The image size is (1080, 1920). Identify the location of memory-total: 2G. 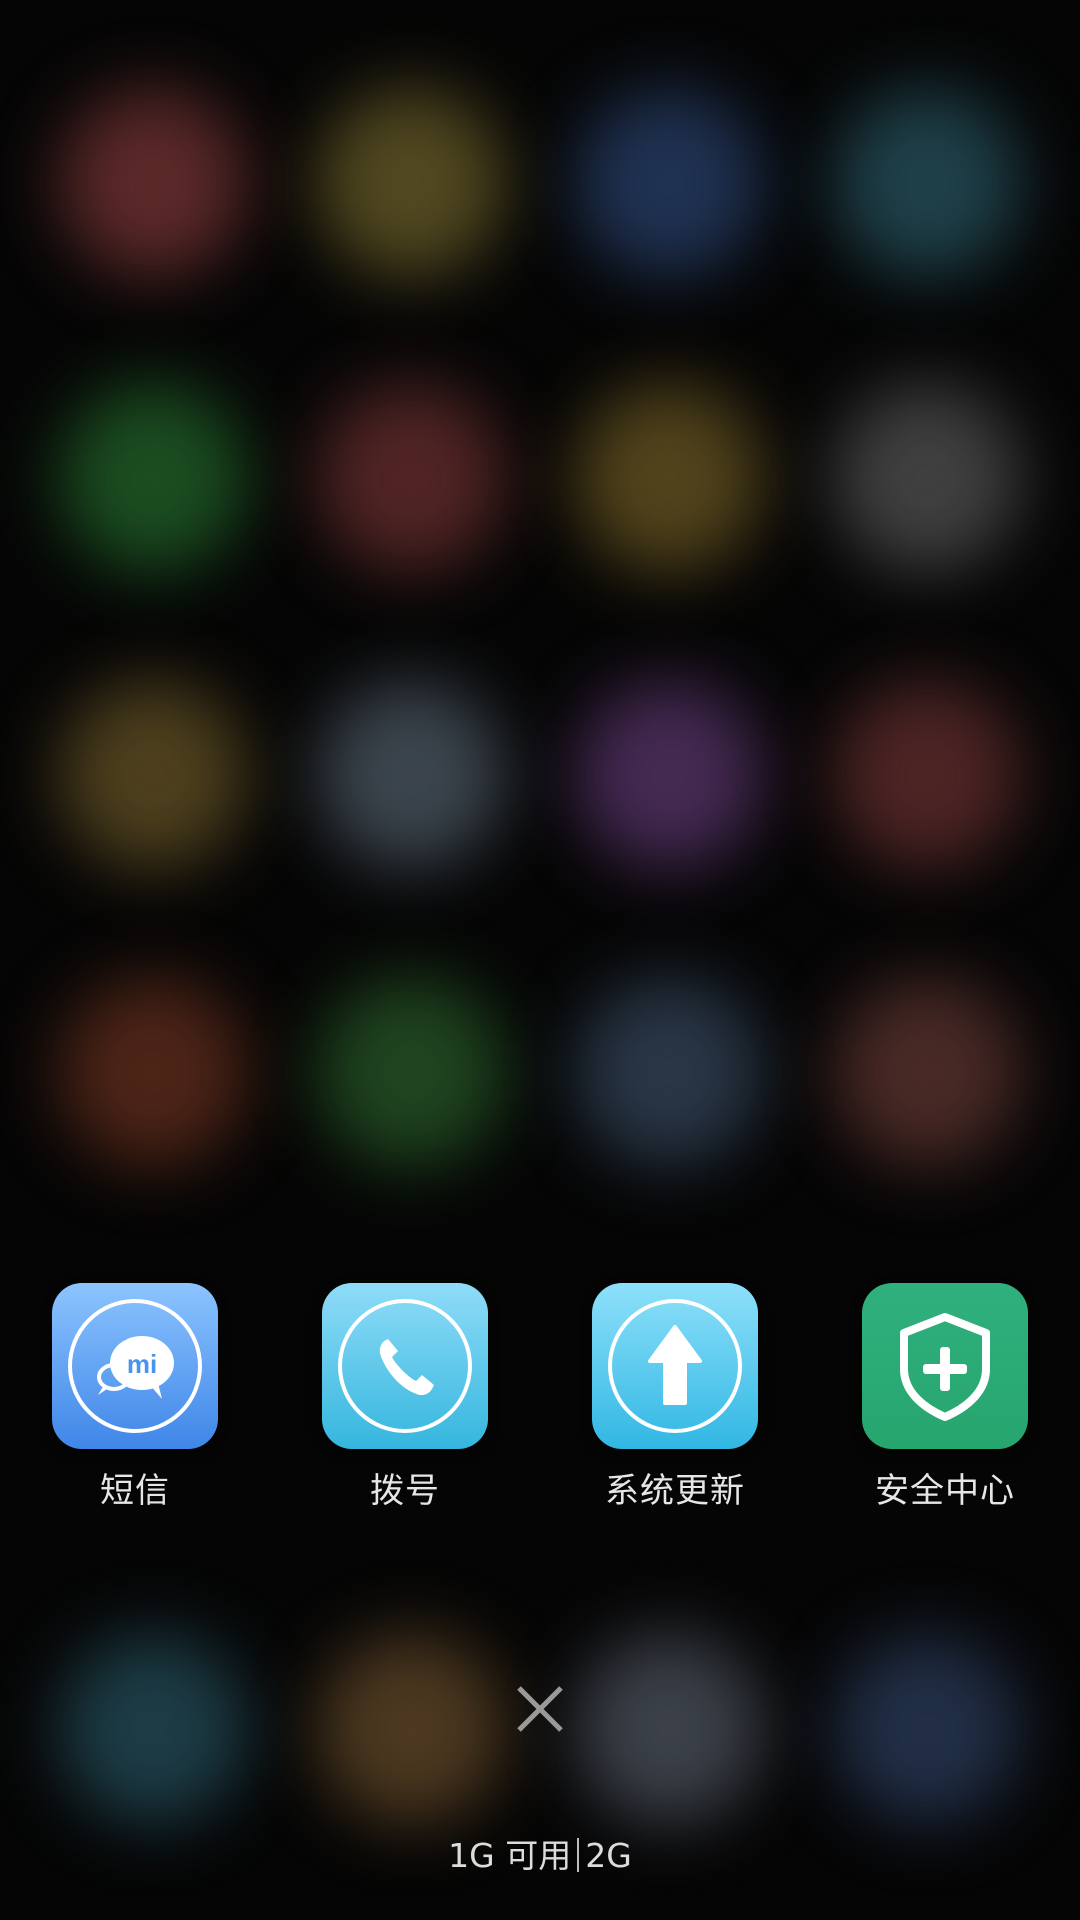
(608, 1855).